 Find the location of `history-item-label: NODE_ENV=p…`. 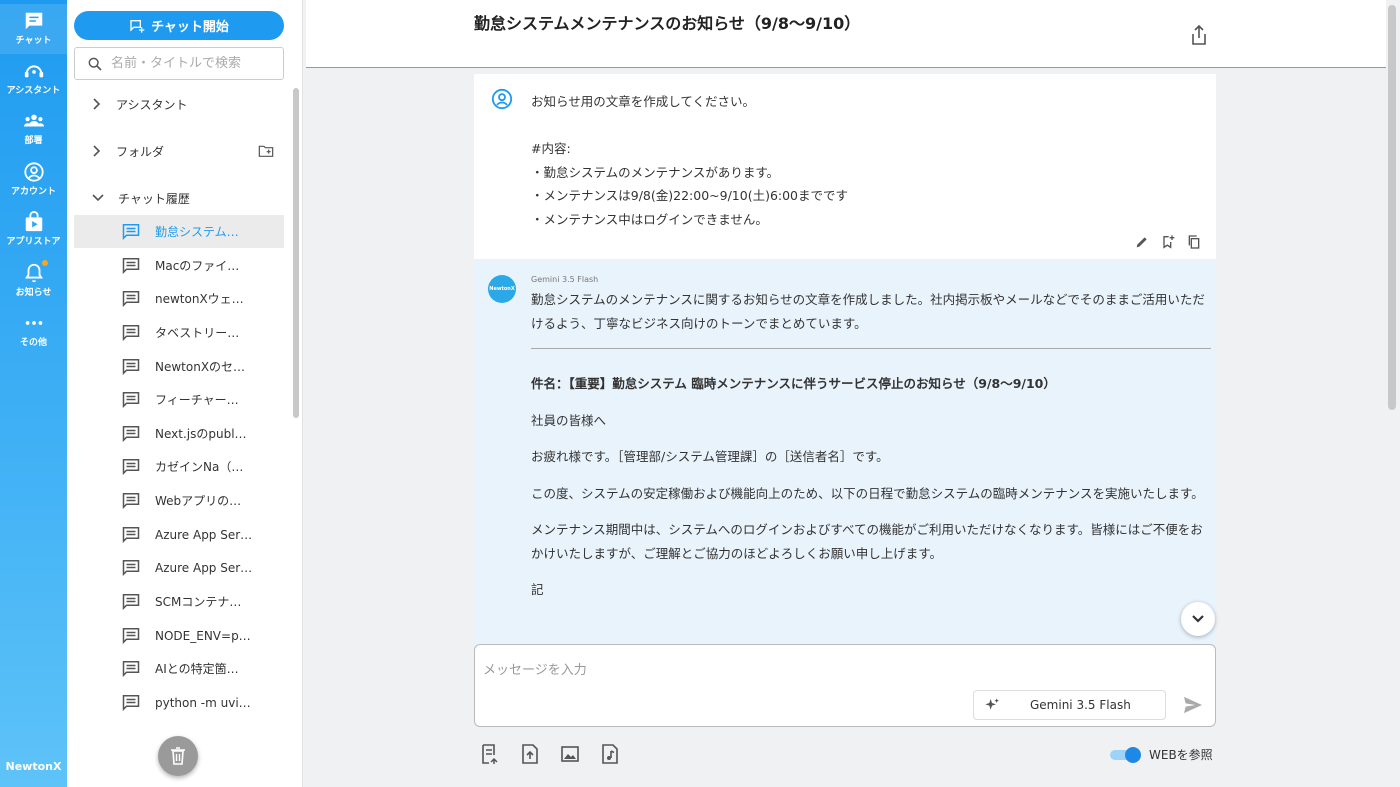

history-item-label: NODE_ENV=p… is located at coordinates (203, 635).